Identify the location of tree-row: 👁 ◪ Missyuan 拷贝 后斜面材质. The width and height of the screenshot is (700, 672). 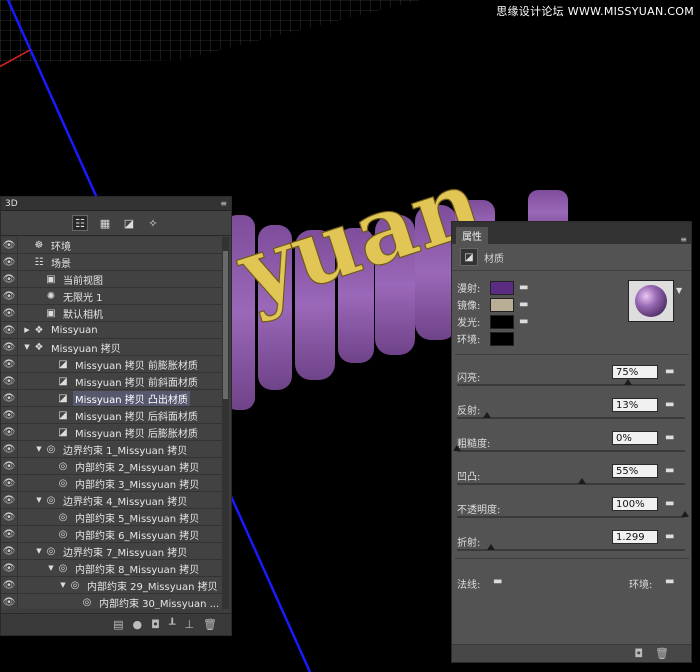
(112, 415).